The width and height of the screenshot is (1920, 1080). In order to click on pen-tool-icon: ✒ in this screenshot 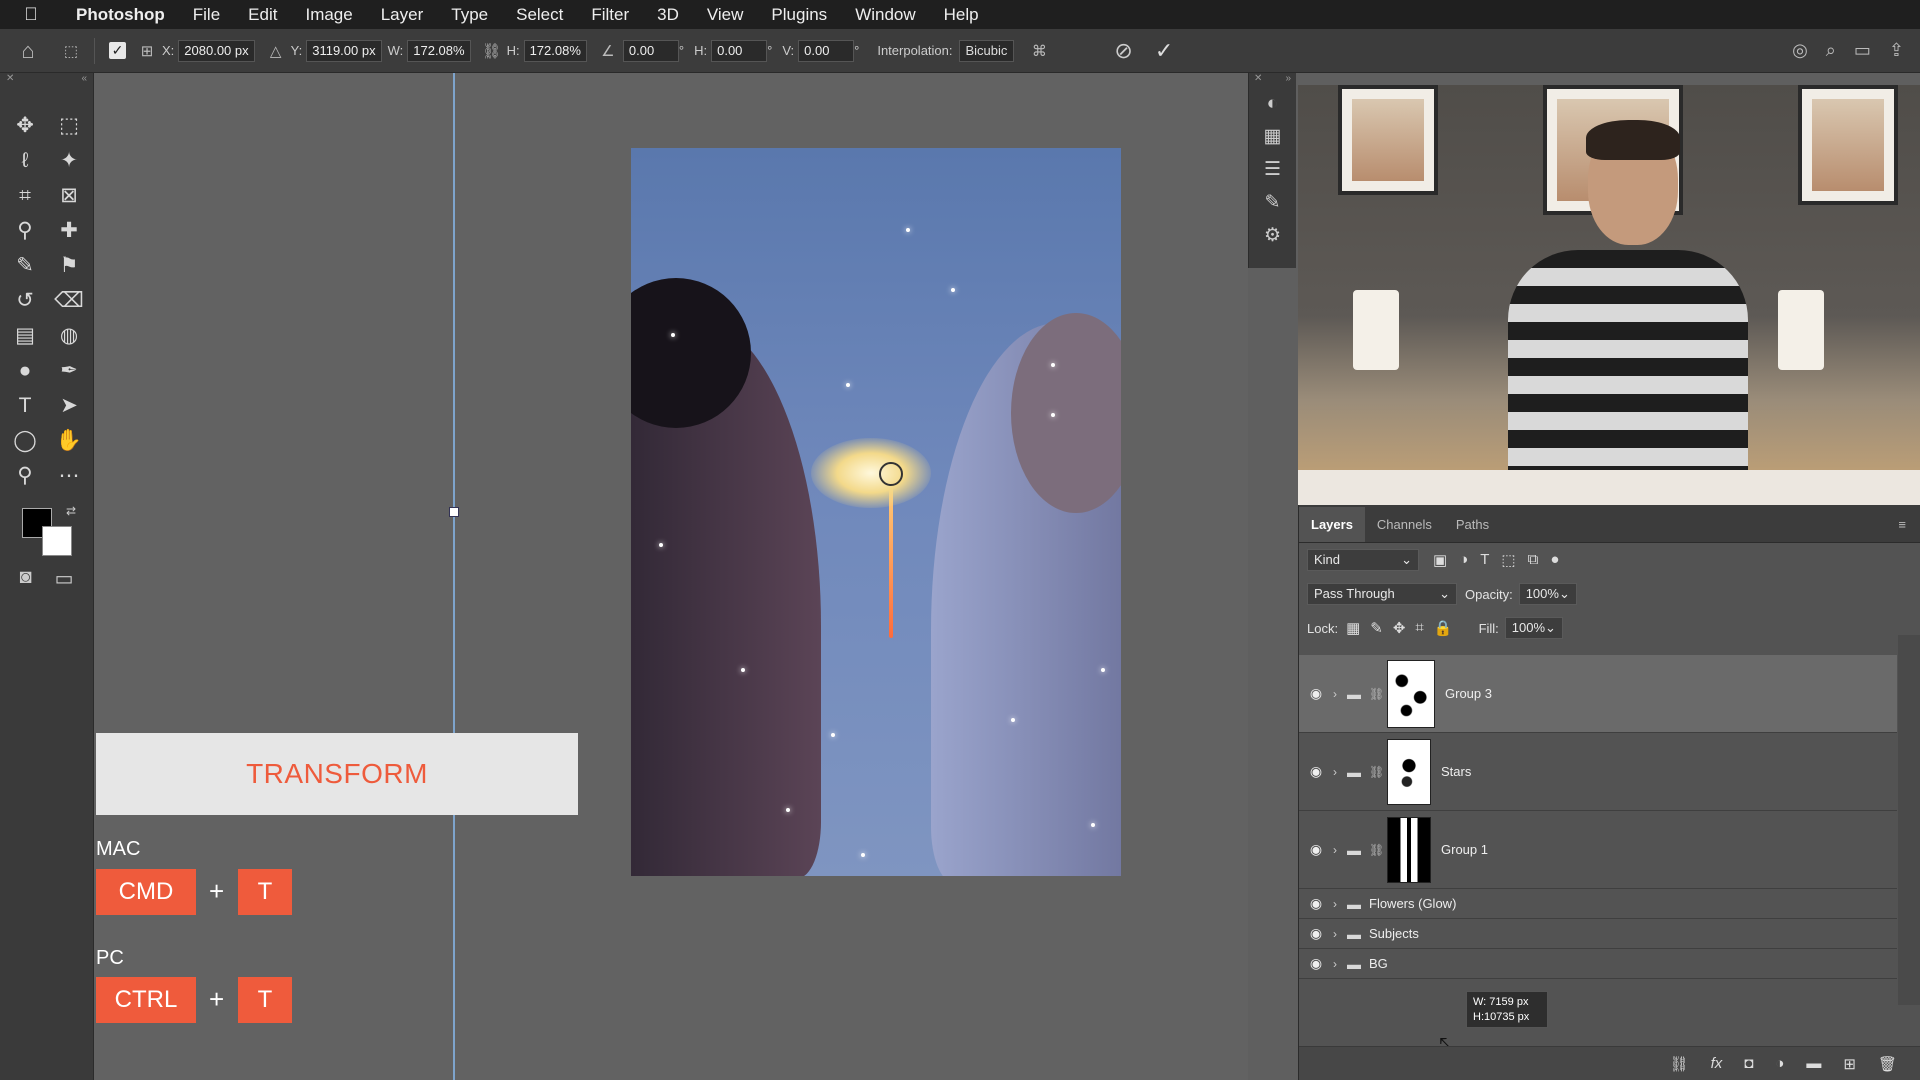, I will do `click(69, 370)`.